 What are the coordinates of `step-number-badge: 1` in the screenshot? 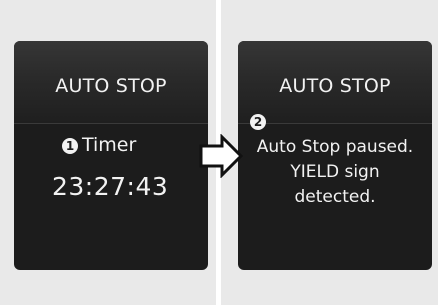 It's located at (70, 146).